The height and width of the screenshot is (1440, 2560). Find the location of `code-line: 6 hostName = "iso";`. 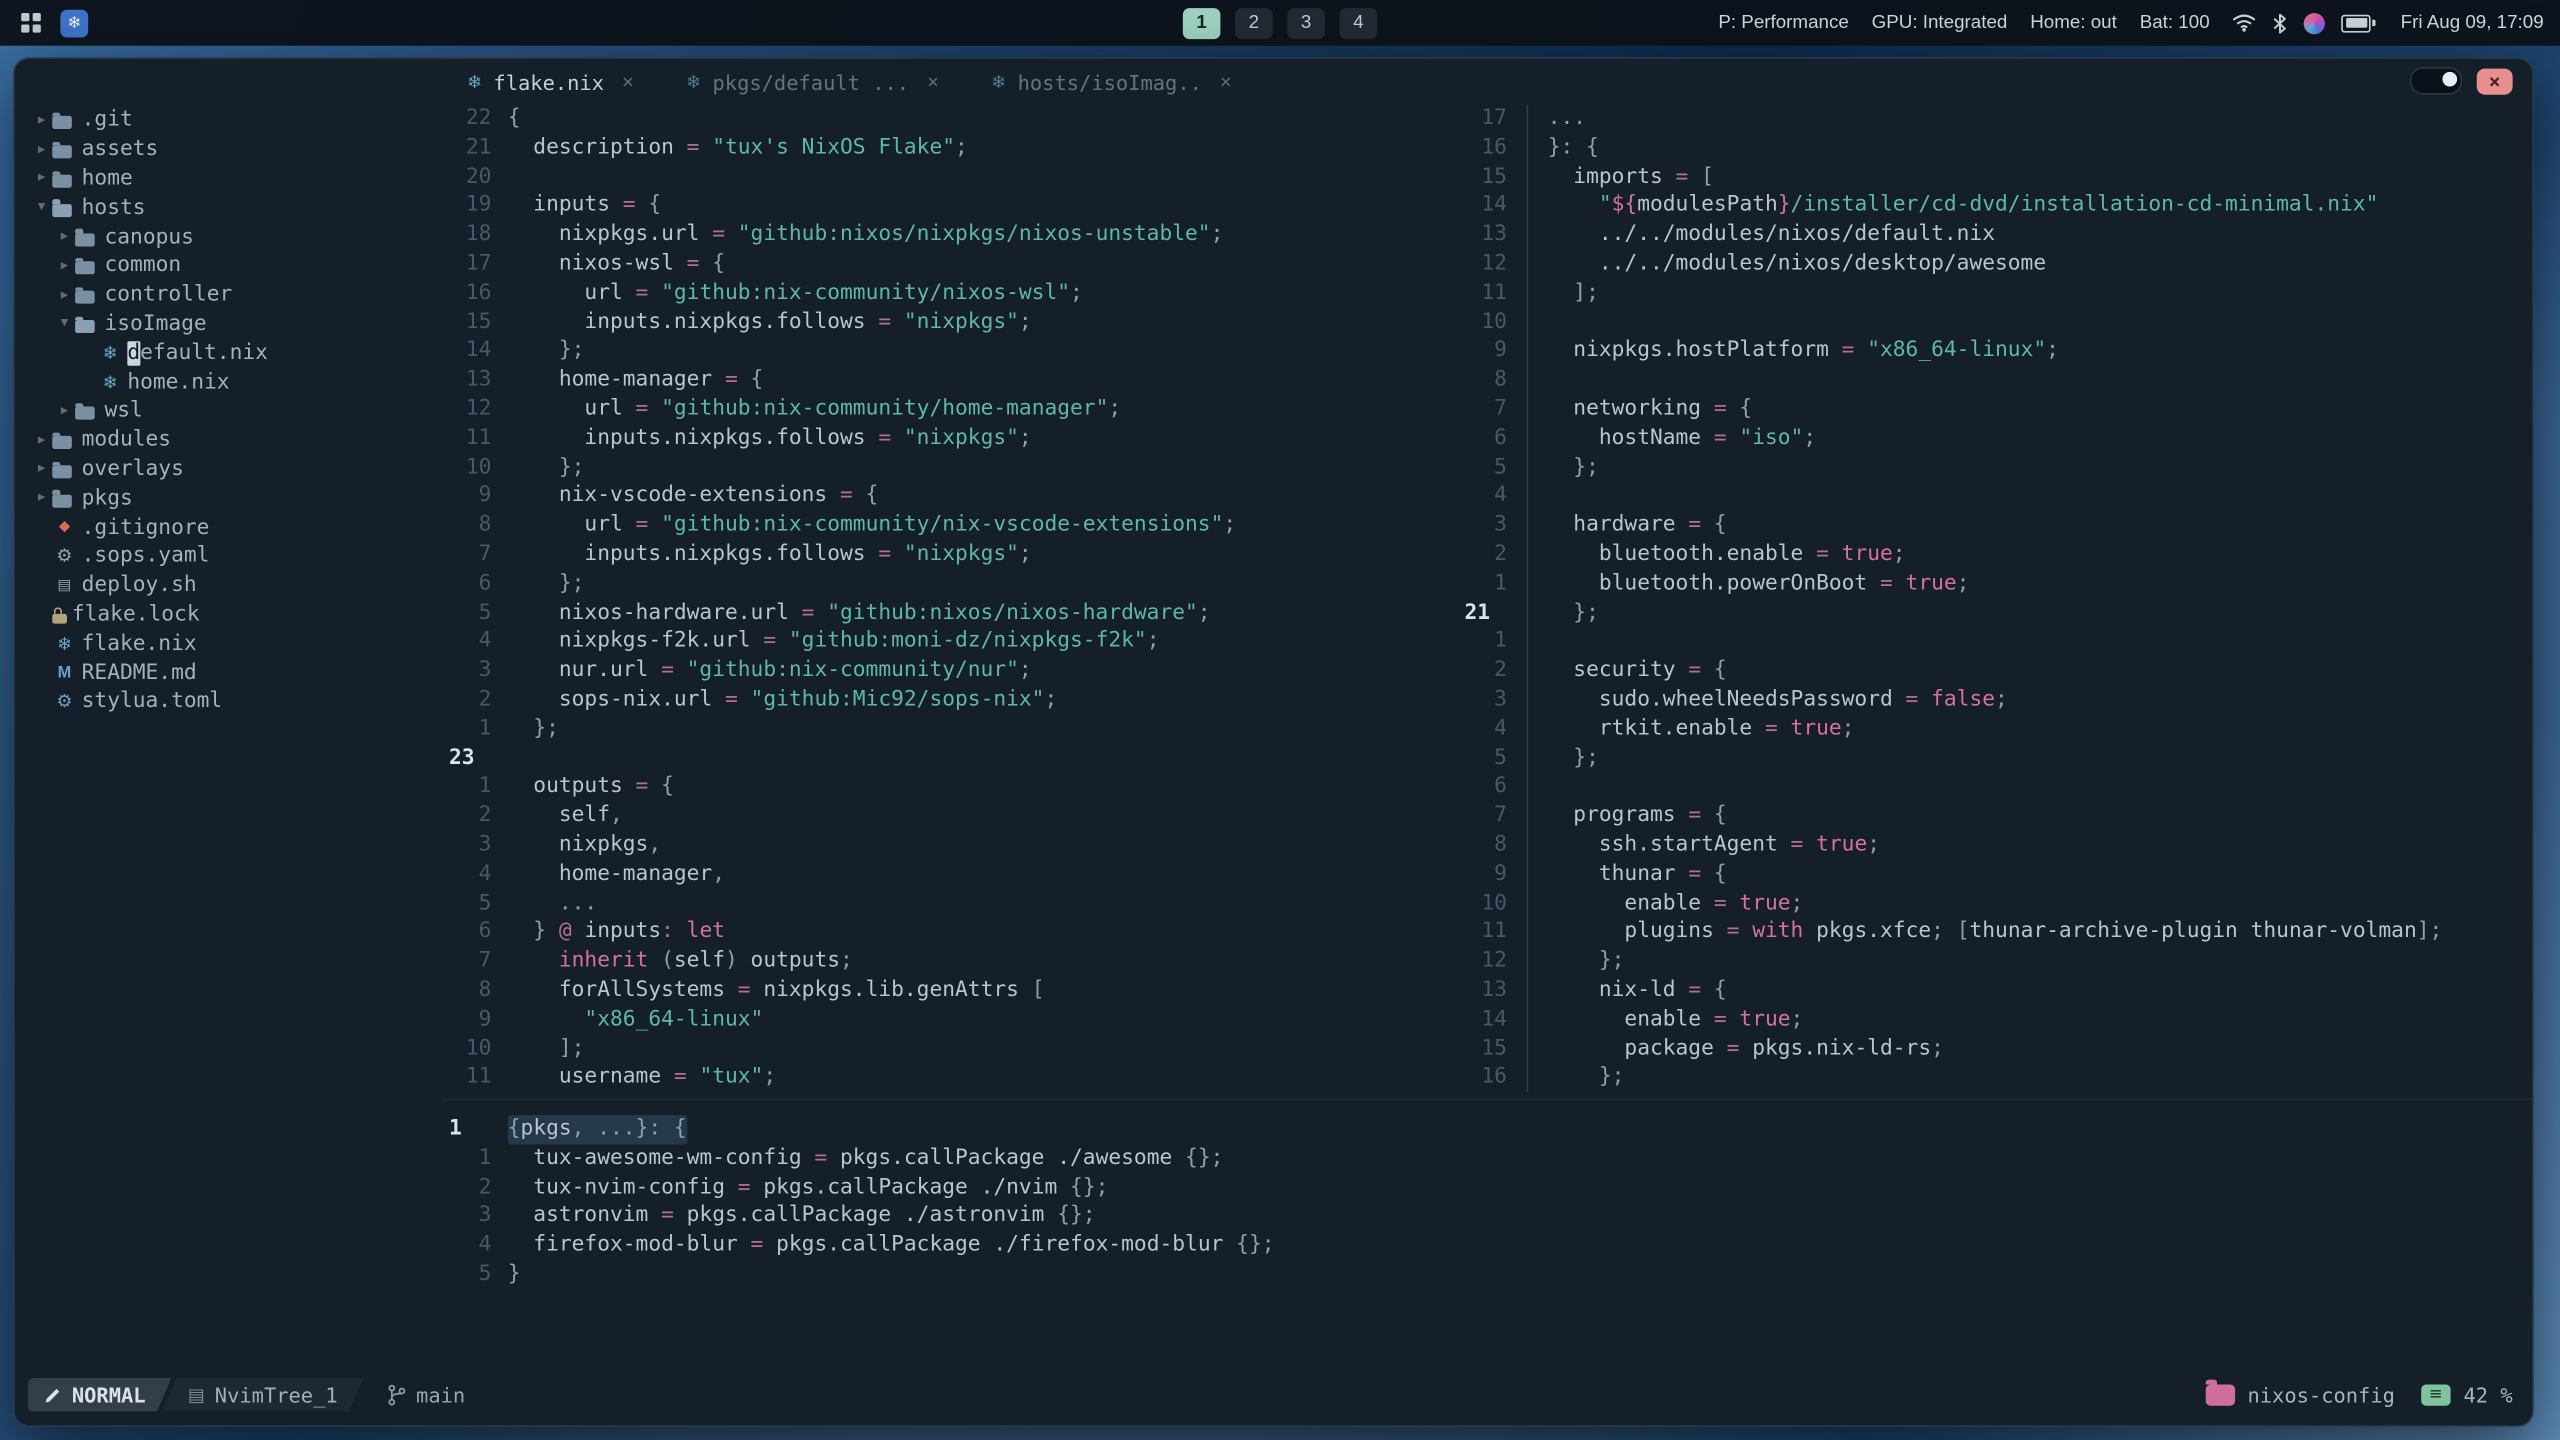

code-line: 6 hostName = "iso"; is located at coordinates (1995, 439).